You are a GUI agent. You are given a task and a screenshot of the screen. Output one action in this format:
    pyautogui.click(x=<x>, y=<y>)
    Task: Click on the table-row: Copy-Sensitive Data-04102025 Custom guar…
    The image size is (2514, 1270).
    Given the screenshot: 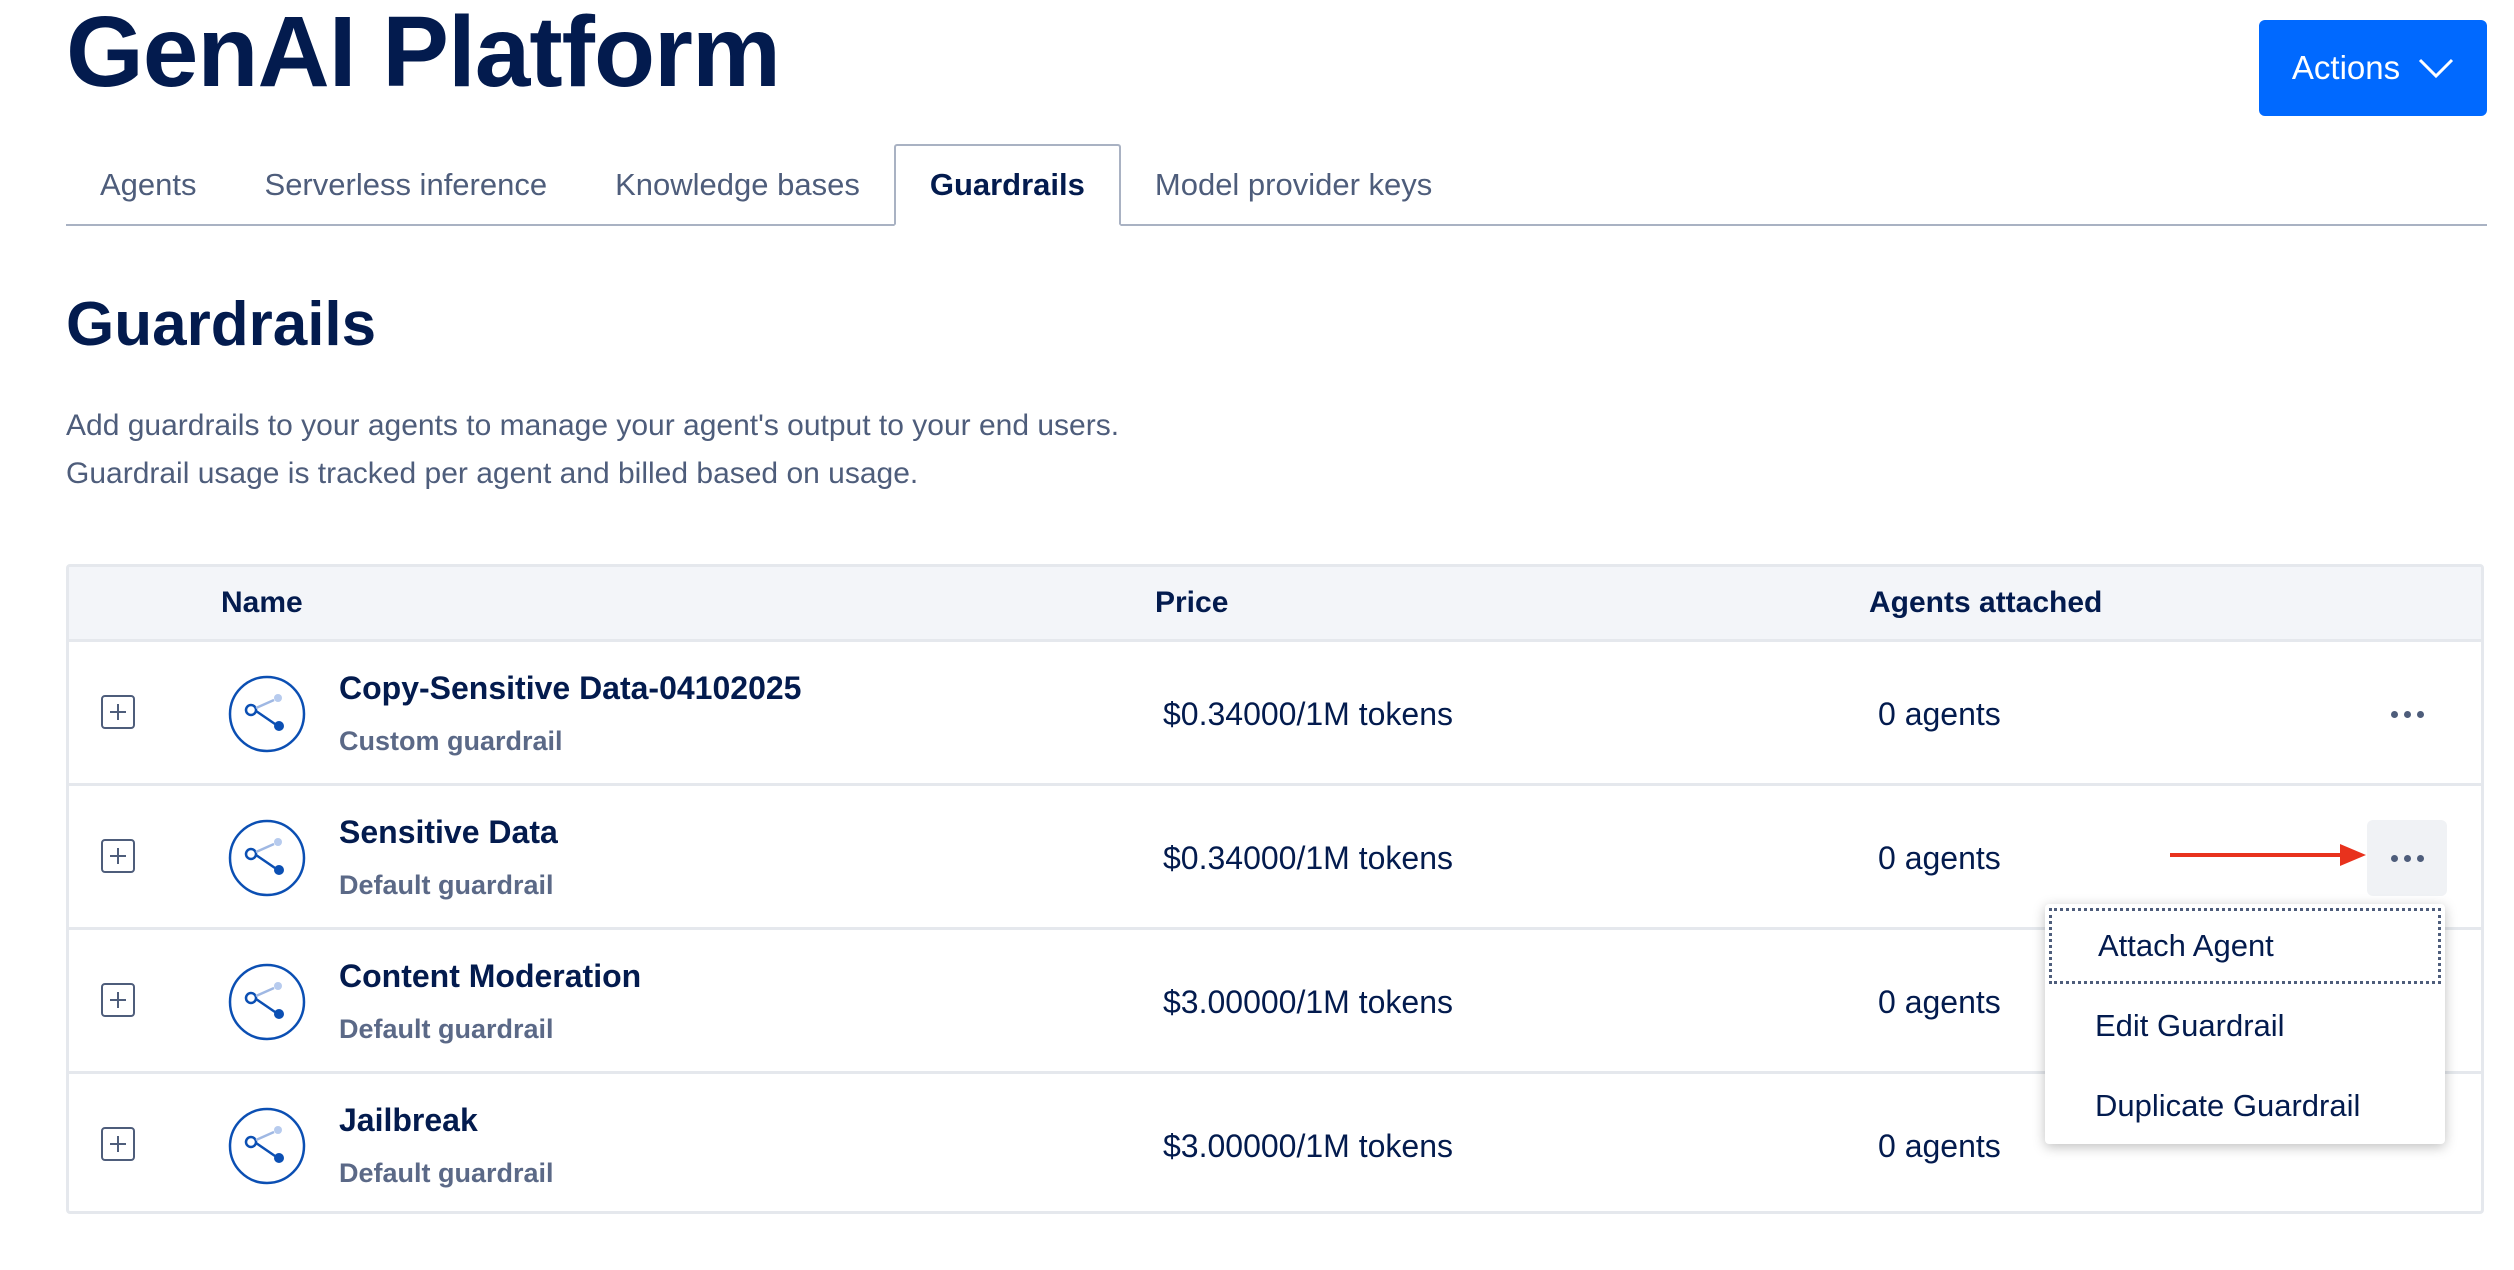 What is the action you would take?
    pyautogui.click(x=1275, y=714)
    